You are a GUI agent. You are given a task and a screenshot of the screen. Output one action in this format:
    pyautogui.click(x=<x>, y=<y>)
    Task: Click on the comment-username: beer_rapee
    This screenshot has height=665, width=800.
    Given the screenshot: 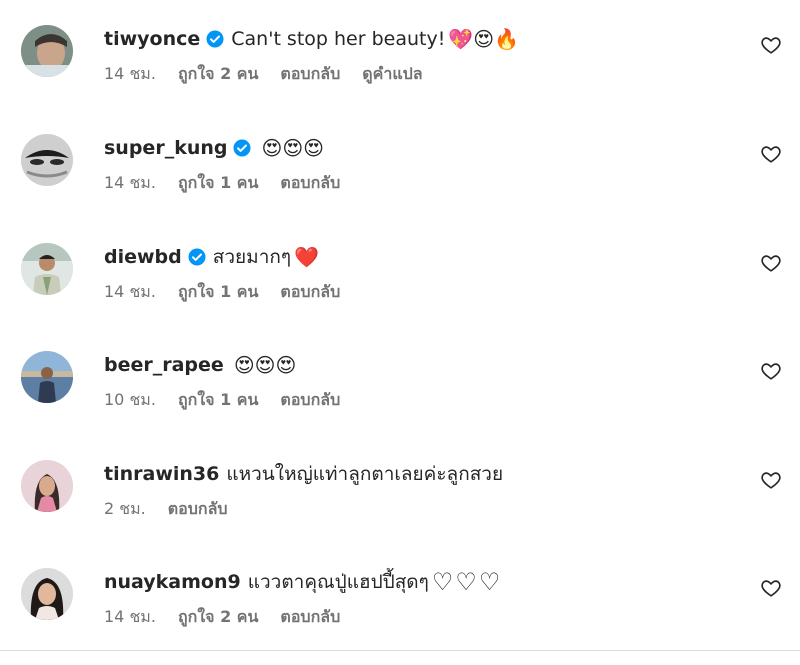 What is the action you would take?
    pyautogui.click(x=164, y=365)
    